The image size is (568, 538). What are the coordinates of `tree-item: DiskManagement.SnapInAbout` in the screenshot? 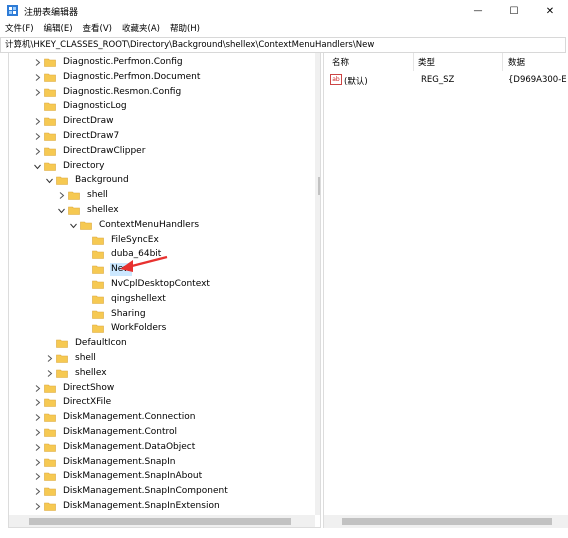 It's located at (118, 476).